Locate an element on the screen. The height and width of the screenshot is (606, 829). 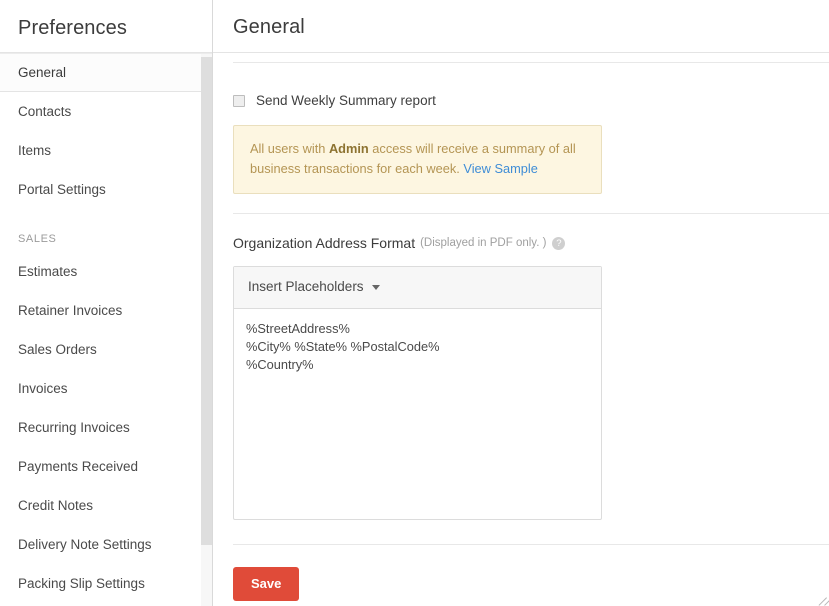
sidebar-item-estimates: Estimates is located at coordinates (106, 271).